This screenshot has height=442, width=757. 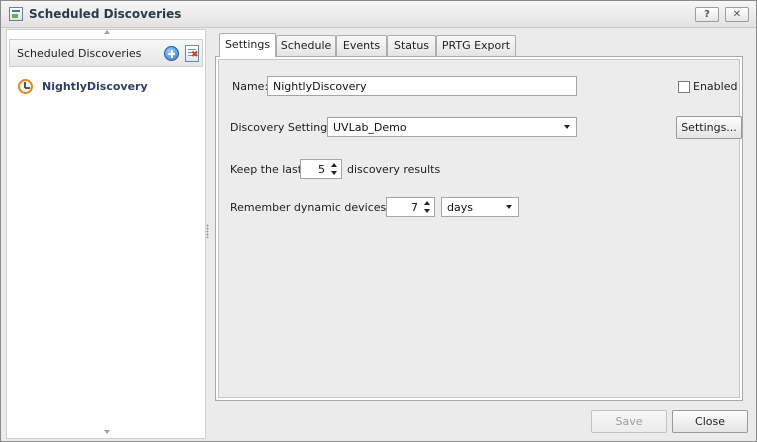 What do you see at coordinates (378, 14) in the screenshot?
I see `title-bar: Scheduled Discoveries ? ✕` at bounding box center [378, 14].